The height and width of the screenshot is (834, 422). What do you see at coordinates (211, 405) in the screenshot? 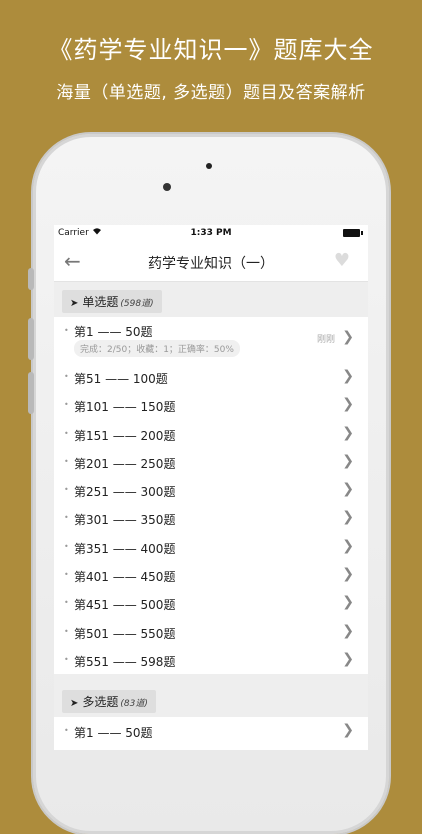
I see `list-item: • 第101 —— 150题 ❯` at bounding box center [211, 405].